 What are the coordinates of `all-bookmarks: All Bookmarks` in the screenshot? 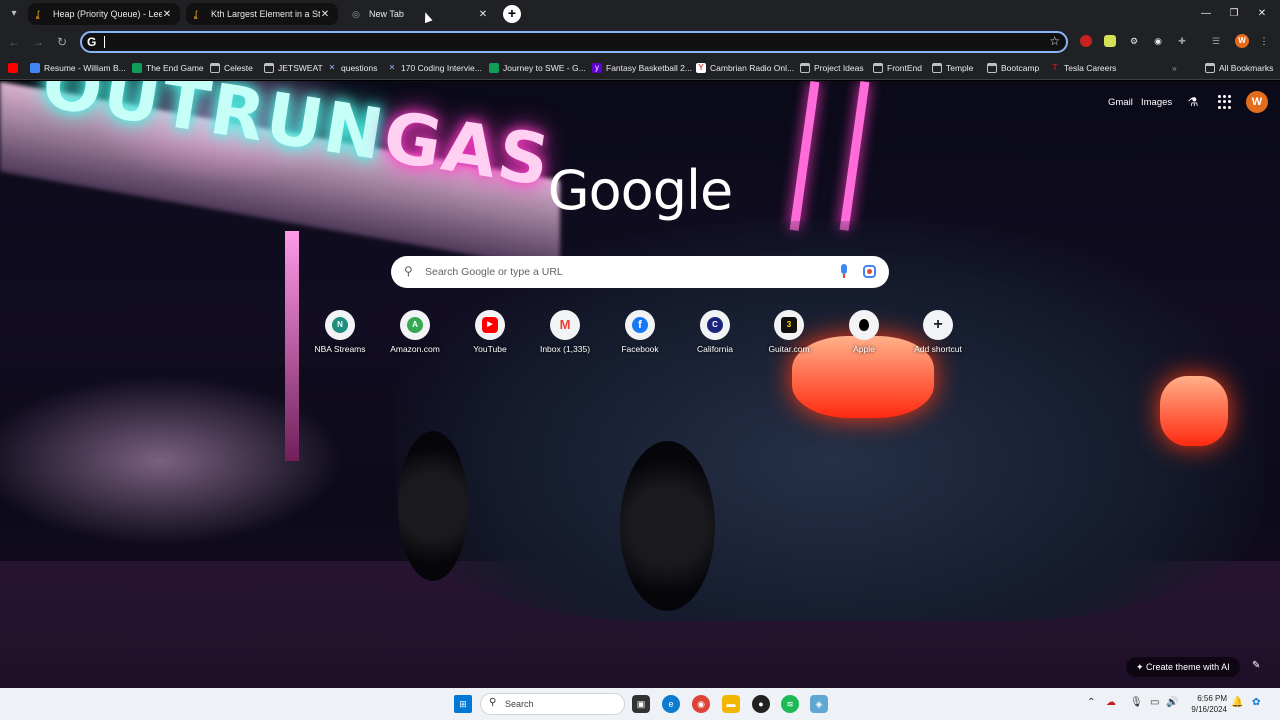 It's located at (1239, 68).